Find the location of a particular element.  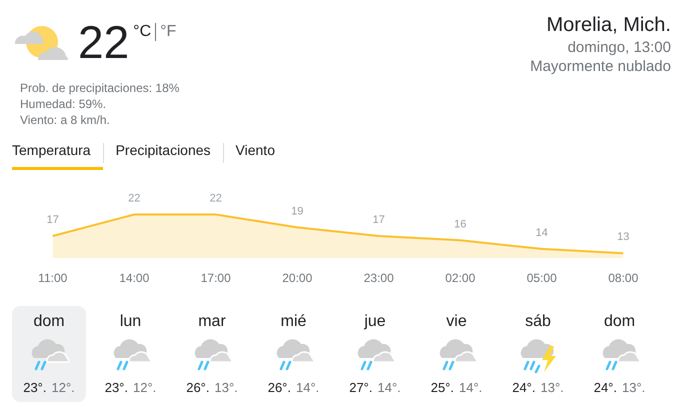

chart-tab: Temperatura is located at coordinates (57, 153).